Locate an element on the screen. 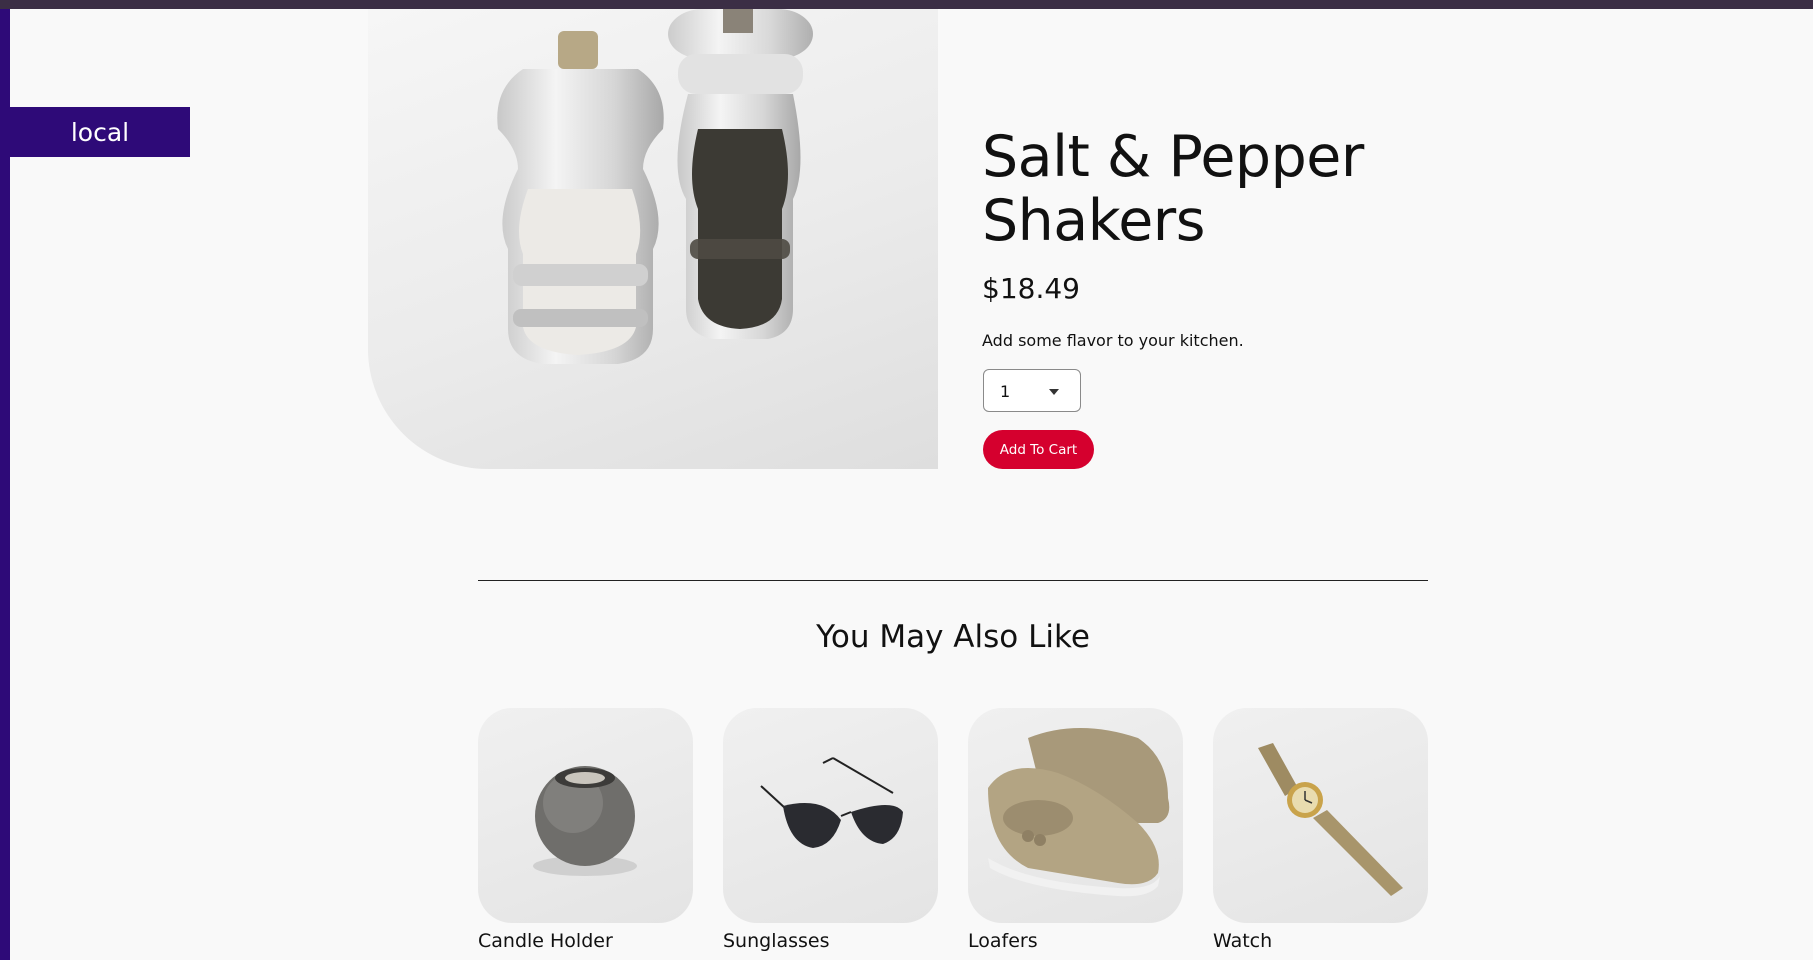 Image resolution: width=1813 pixels, height=960 pixels. product-card-watch: Watch is located at coordinates (1320, 830).